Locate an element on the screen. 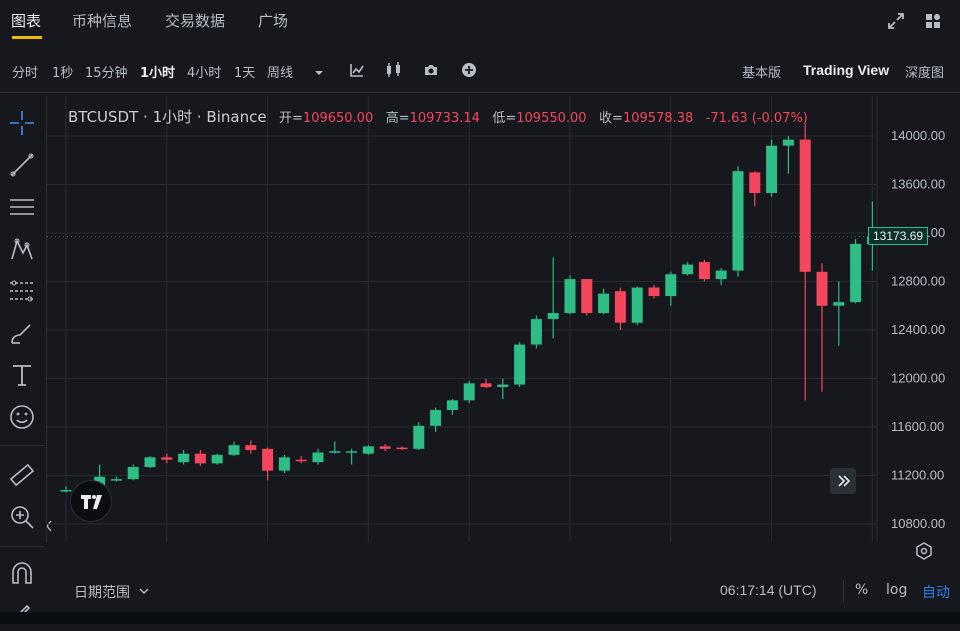 This screenshot has width=960, height=631. interval-1s: 1秒 is located at coordinates (62, 71).